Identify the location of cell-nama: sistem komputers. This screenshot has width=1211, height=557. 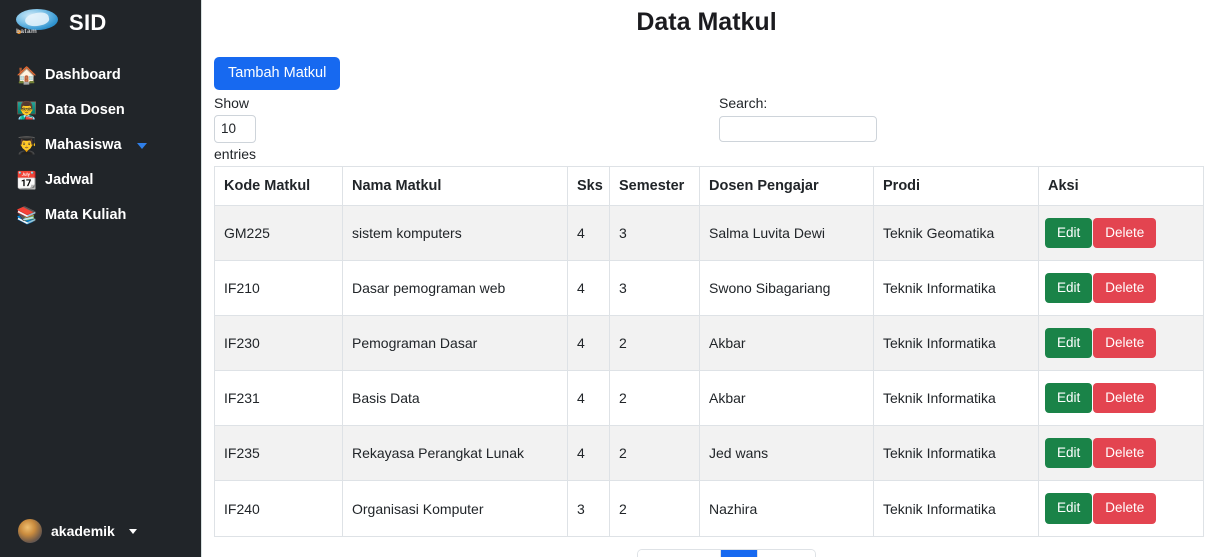
(455, 232).